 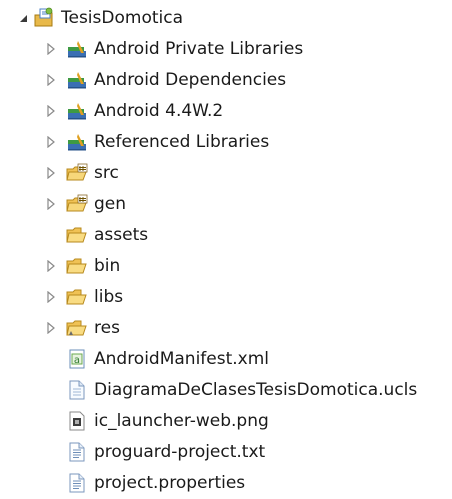 What do you see at coordinates (256, 390) in the screenshot?
I see `tree-item-label: DiagramaDeClasesTesisDomotica.ucls` at bounding box center [256, 390].